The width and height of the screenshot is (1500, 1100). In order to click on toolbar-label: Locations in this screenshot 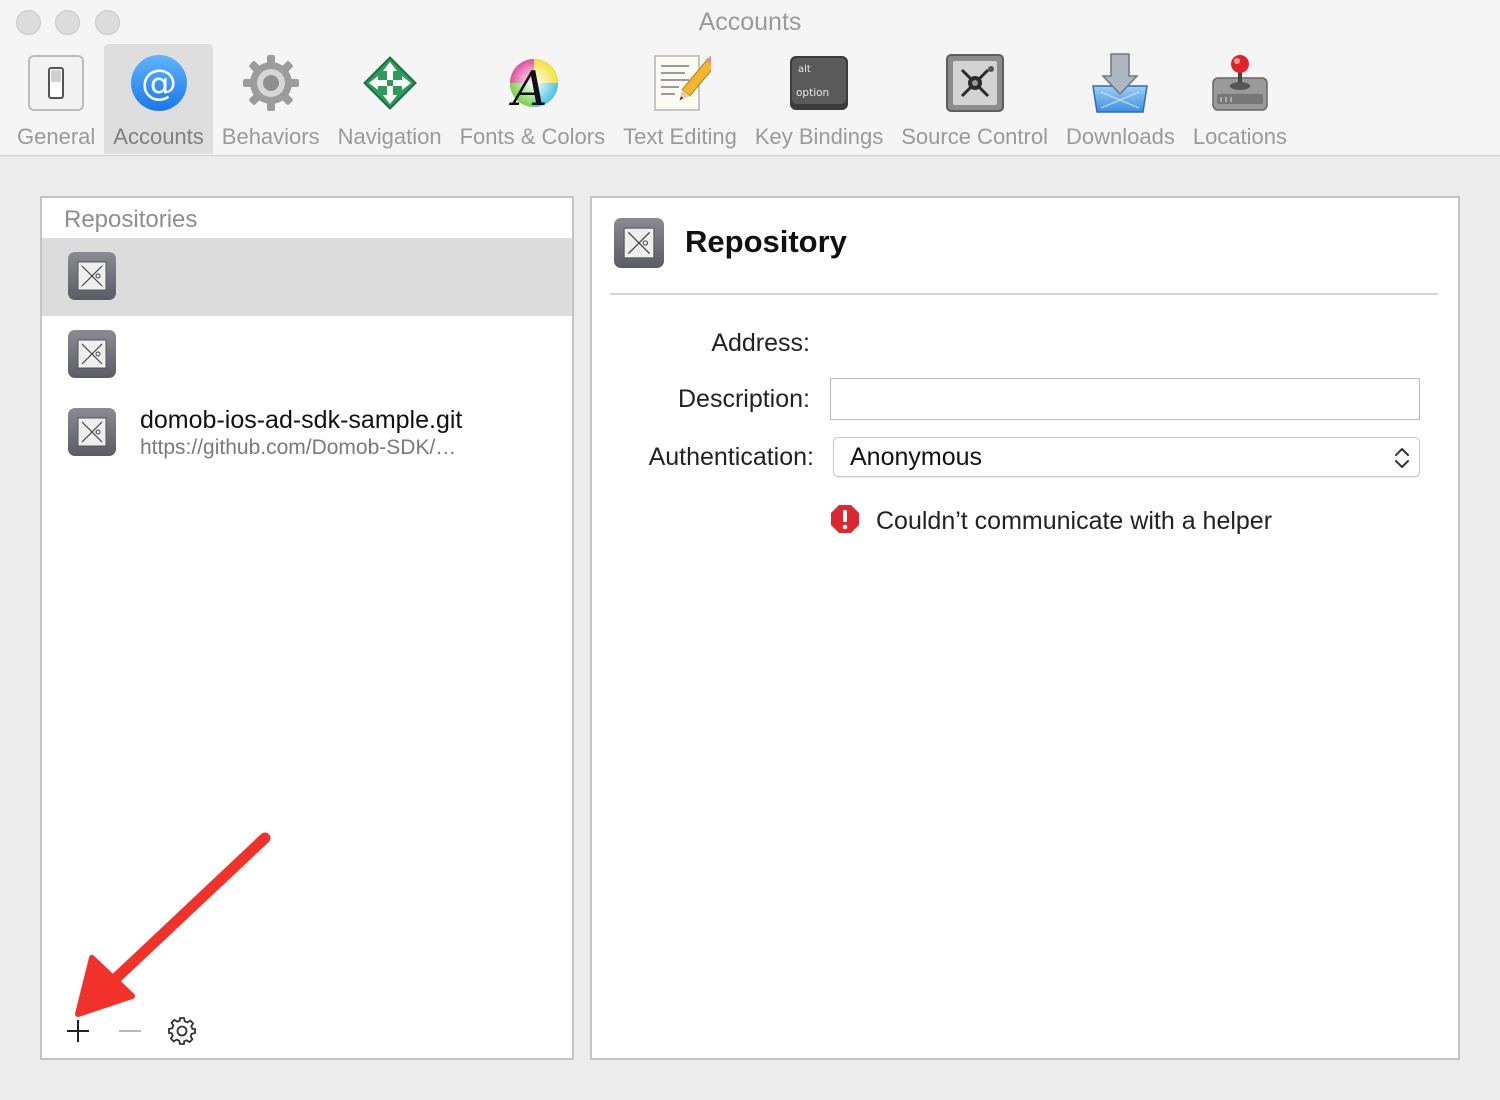, I will do `click(1240, 136)`.